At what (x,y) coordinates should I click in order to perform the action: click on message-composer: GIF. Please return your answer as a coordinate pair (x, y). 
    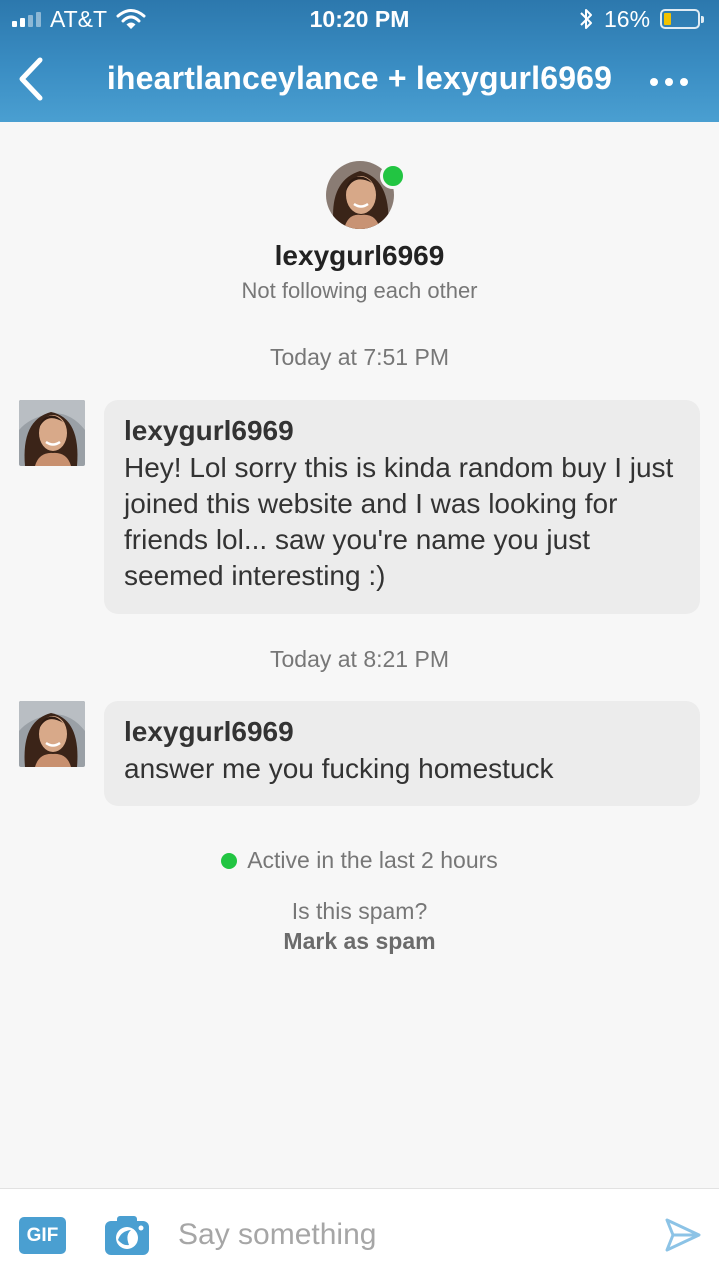
    Looking at the image, I should click on (359, 1234).